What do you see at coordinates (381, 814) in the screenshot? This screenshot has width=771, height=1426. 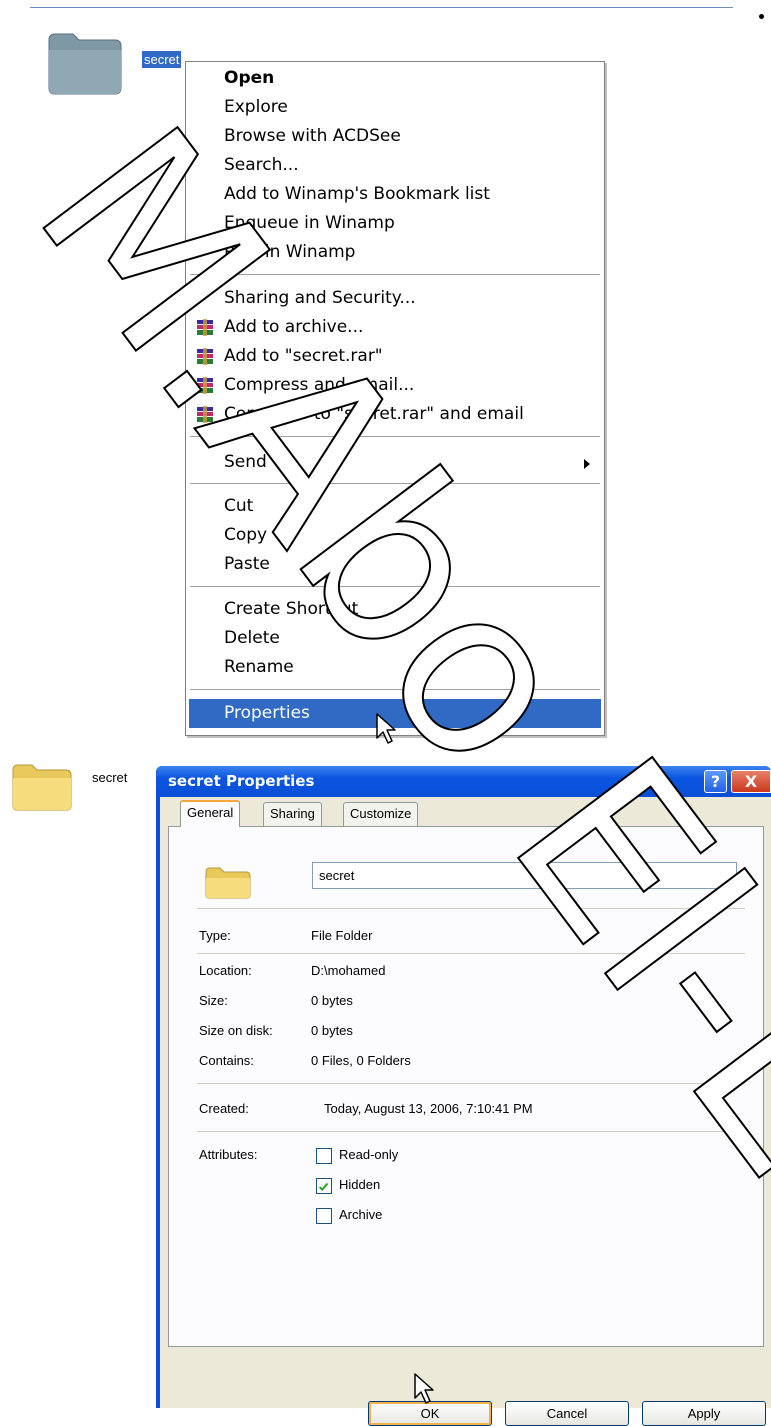 I see `tab-customize: Customize` at bounding box center [381, 814].